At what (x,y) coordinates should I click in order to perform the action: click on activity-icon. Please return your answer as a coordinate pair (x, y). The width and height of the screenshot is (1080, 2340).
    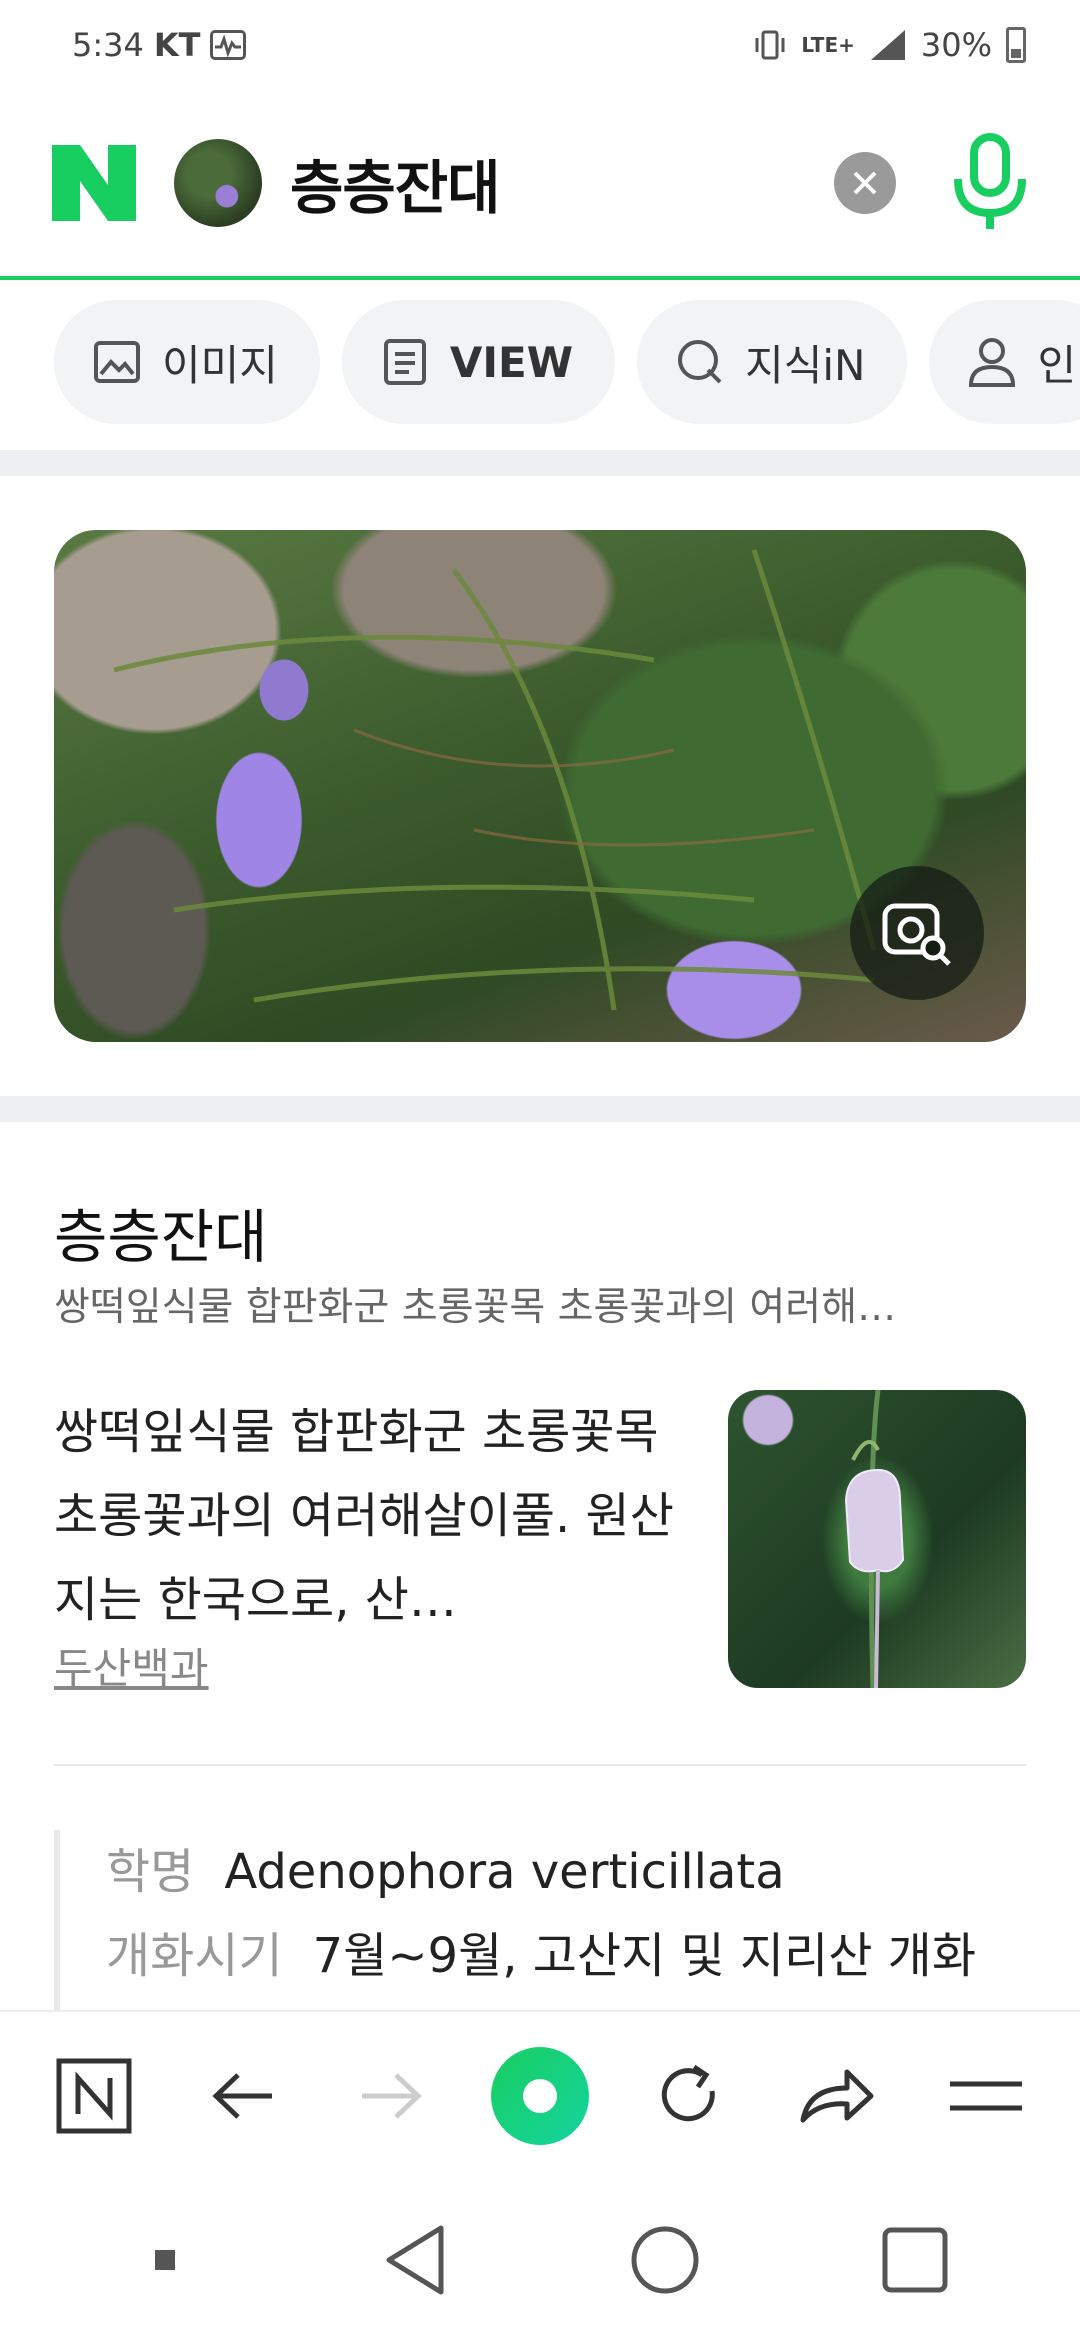
    Looking at the image, I should click on (228, 45).